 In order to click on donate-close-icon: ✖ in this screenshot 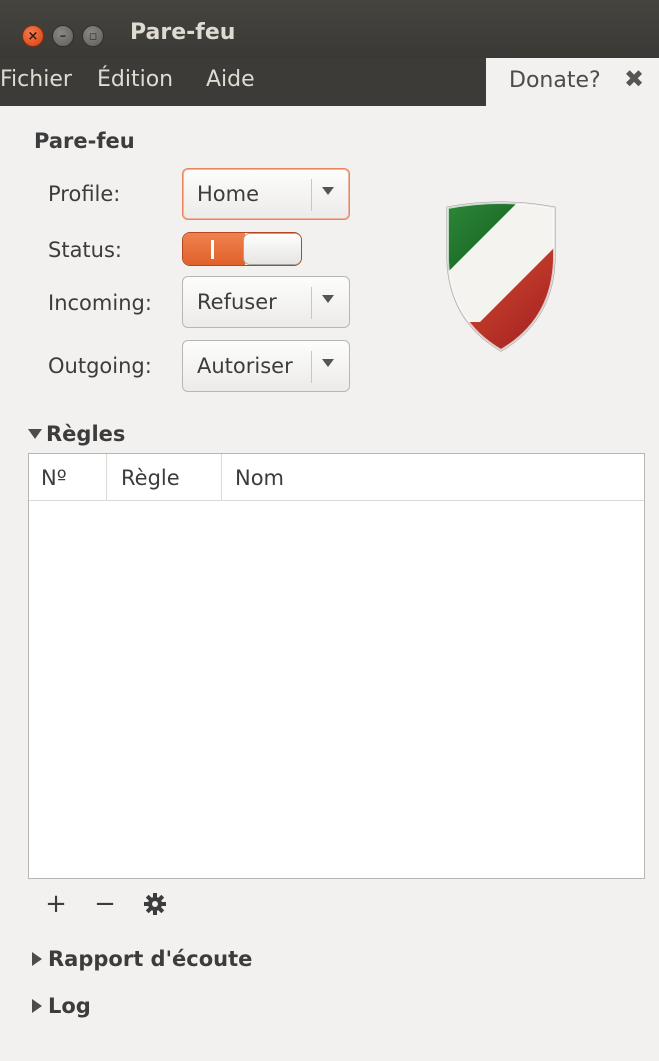, I will do `click(634, 79)`.